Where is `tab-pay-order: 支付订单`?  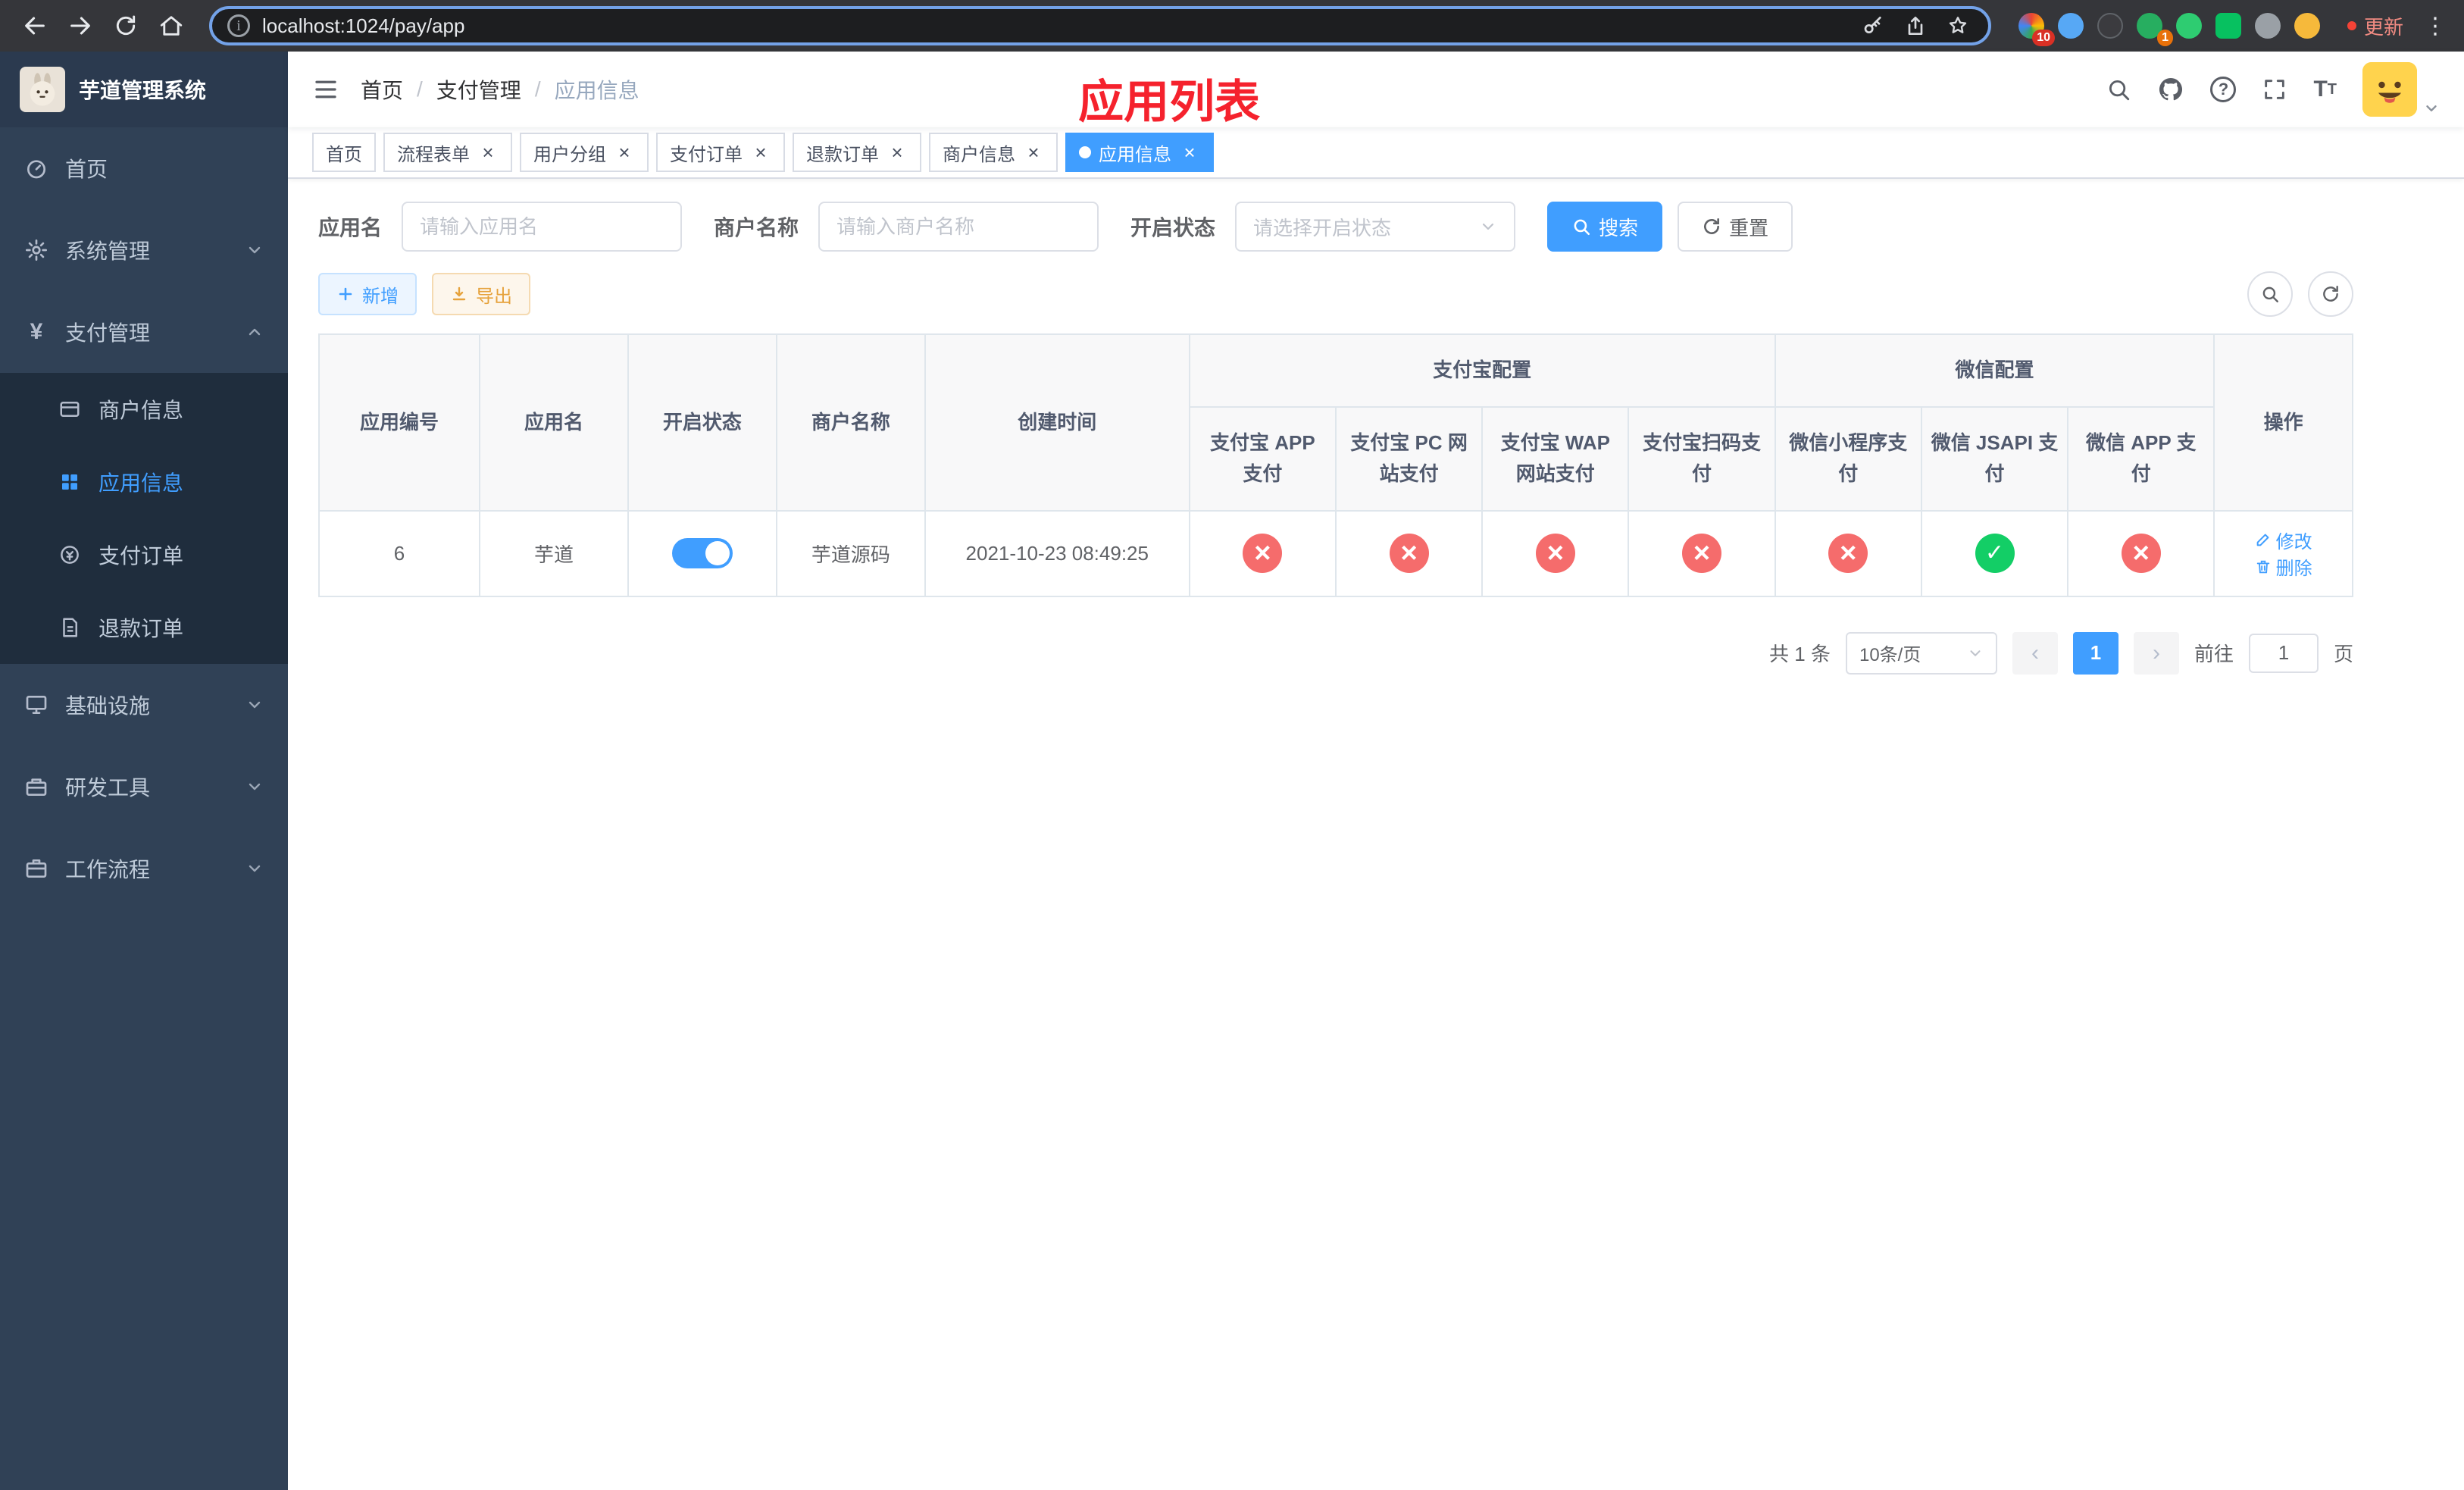 tab-pay-order: 支付订单 is located at coordinates (720, 152).